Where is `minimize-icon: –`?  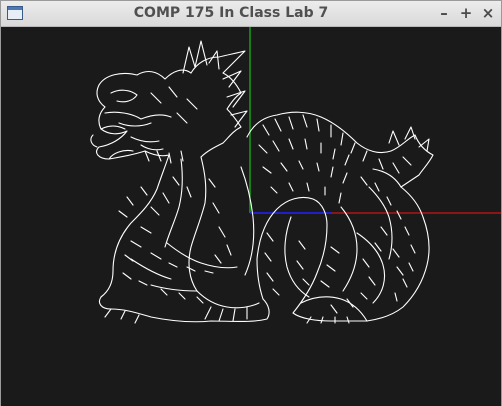 minimize-icon: – is located at coordinates (444, 13).